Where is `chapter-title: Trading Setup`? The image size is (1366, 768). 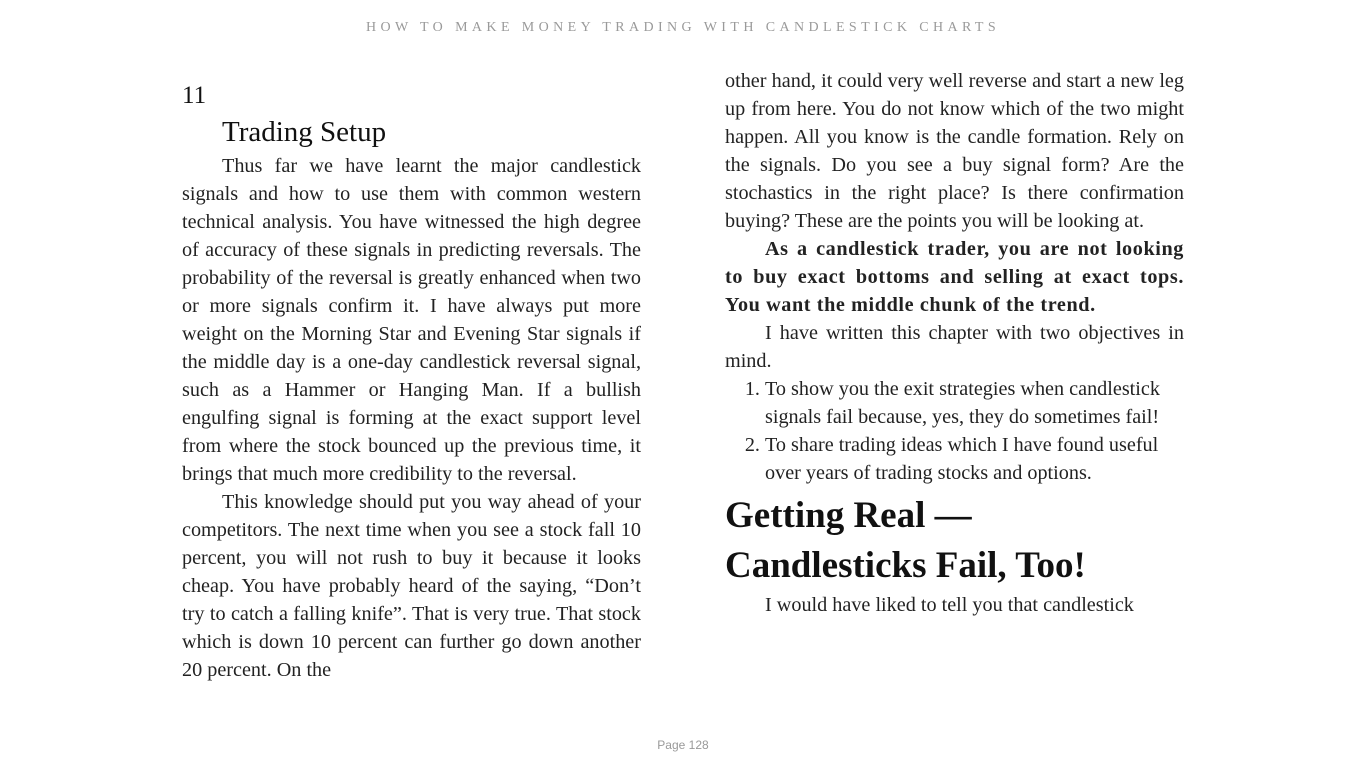 chapter-title: Trading Setup is located at coordinates (304, 132).